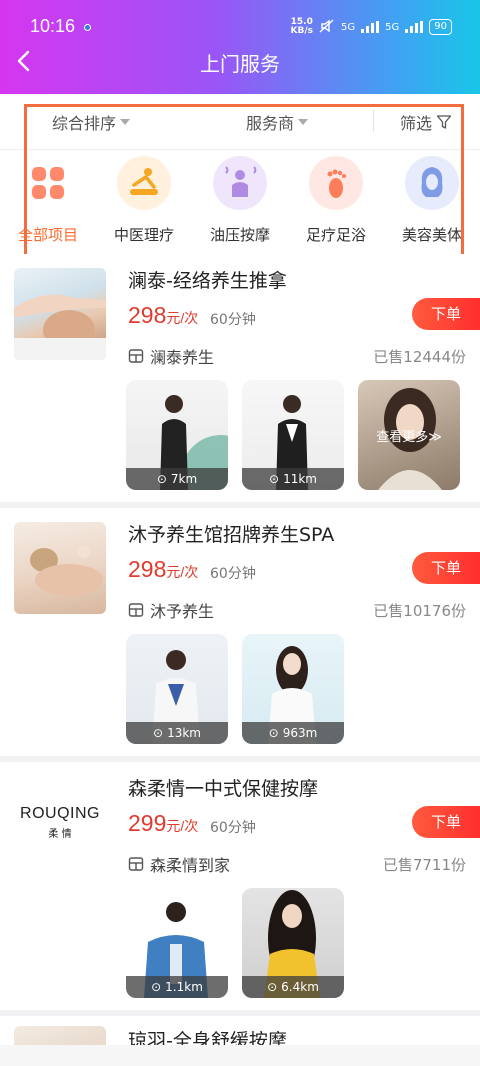  What do you see at coordinates (182, 611) in the screenshot?
I see `store-name: 沐予养生` at bounding box center [182, 611].